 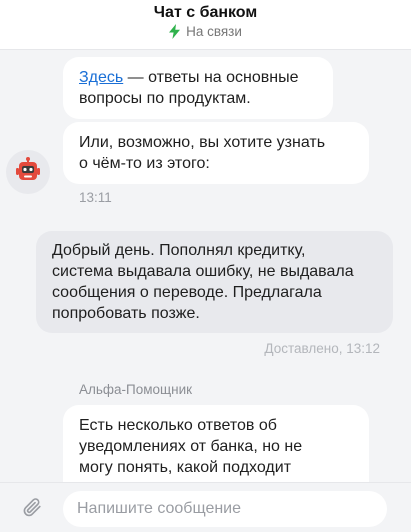 What do you see at coordinates (175, 31) in the screenshot?
I see `bolt-icon` at bounding box center [175, 31].